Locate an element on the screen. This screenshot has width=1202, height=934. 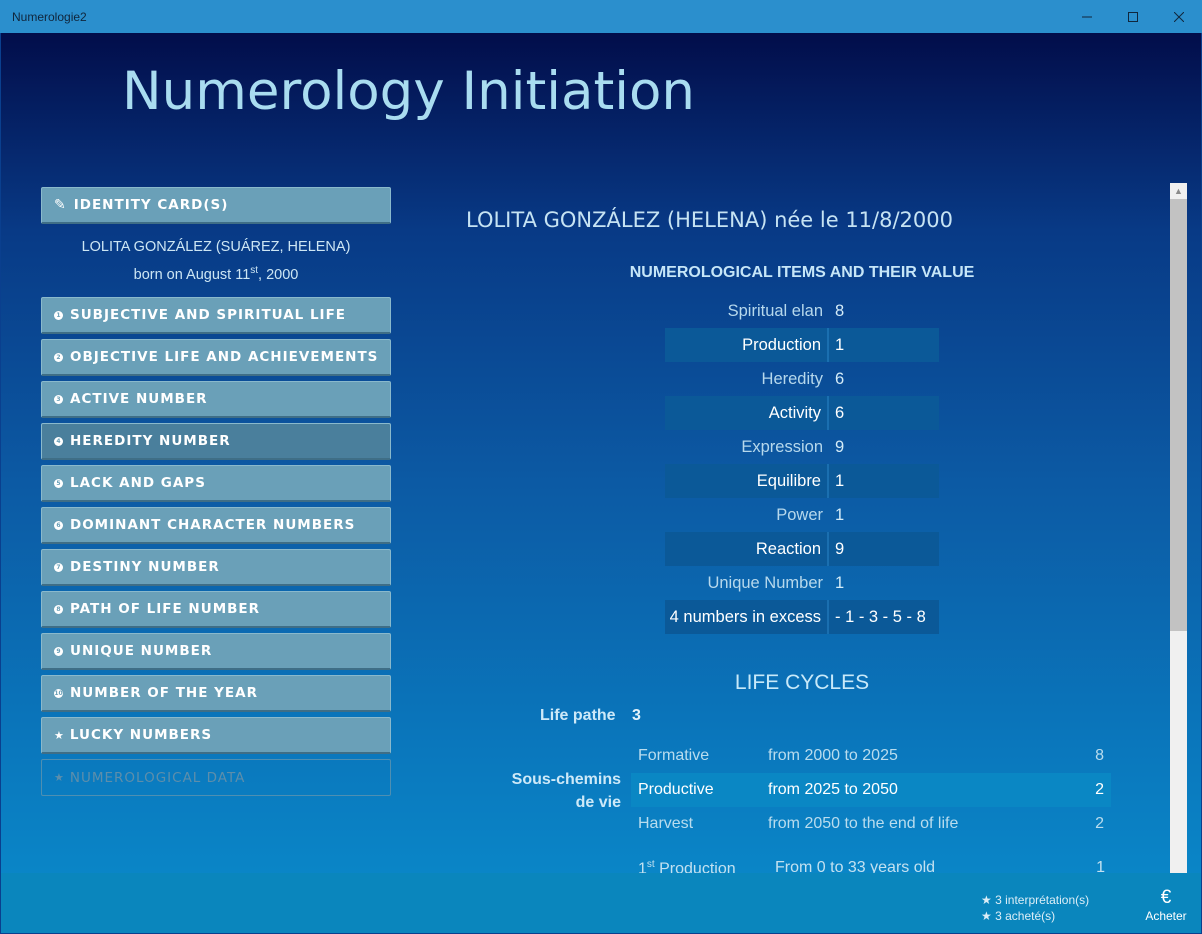
buy-button: € Acheter is located at coordinates (1166, 905).